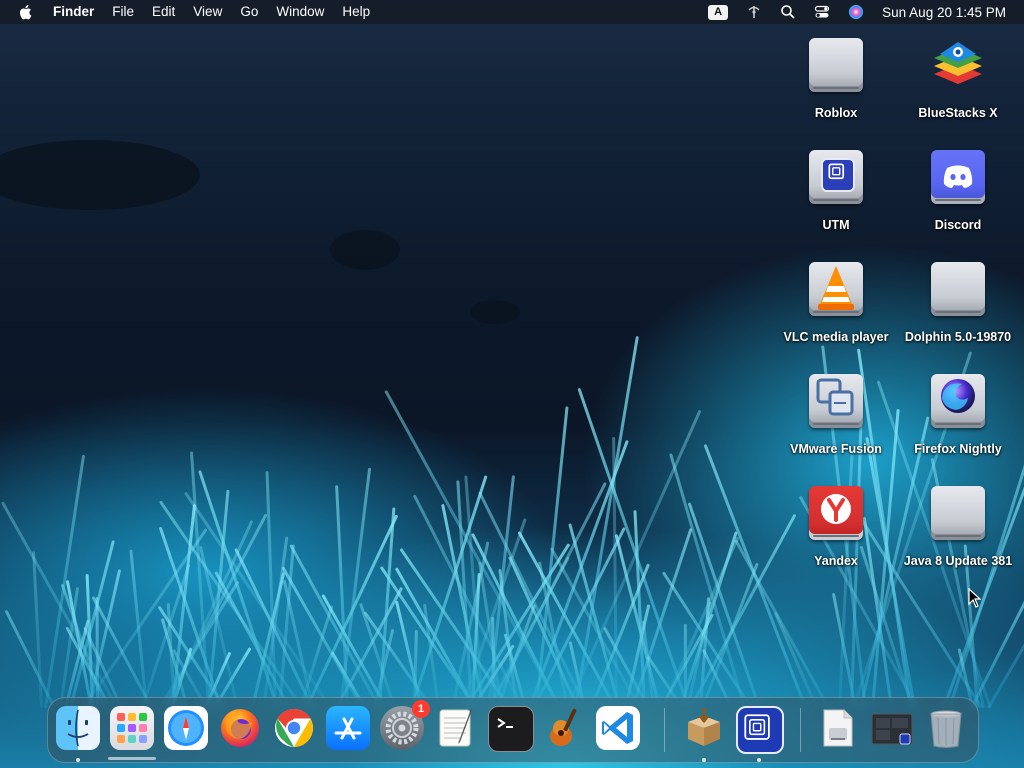 The image size is (1024, 768). What do you see at coordinates (421, 709) in the screenshot?
I see `notification-badge: 1` at bounding box center [421, 709].